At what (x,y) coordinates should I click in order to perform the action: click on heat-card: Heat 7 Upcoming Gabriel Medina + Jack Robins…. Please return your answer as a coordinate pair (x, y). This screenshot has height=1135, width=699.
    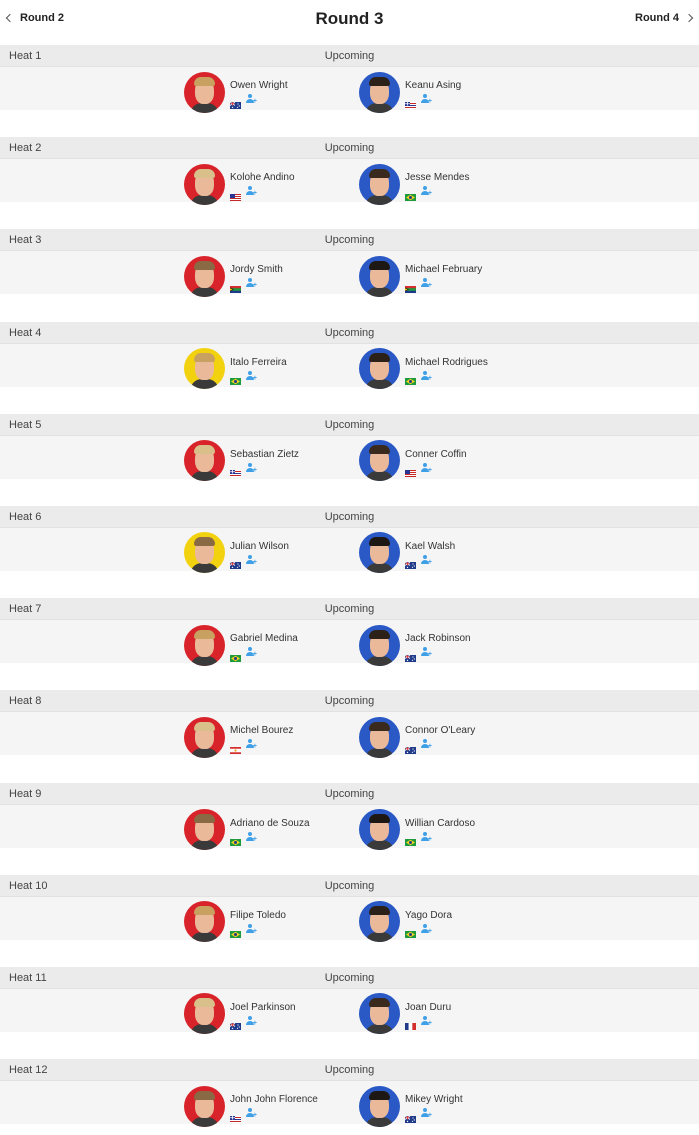
    Looking at the image, I should click on (349, 644).